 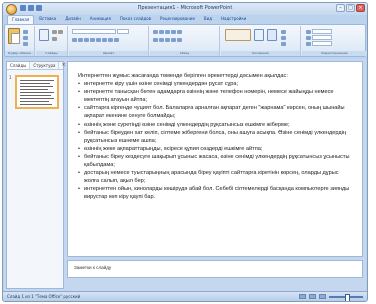 I want to click on underline-icon, so click(x=86, y=39).